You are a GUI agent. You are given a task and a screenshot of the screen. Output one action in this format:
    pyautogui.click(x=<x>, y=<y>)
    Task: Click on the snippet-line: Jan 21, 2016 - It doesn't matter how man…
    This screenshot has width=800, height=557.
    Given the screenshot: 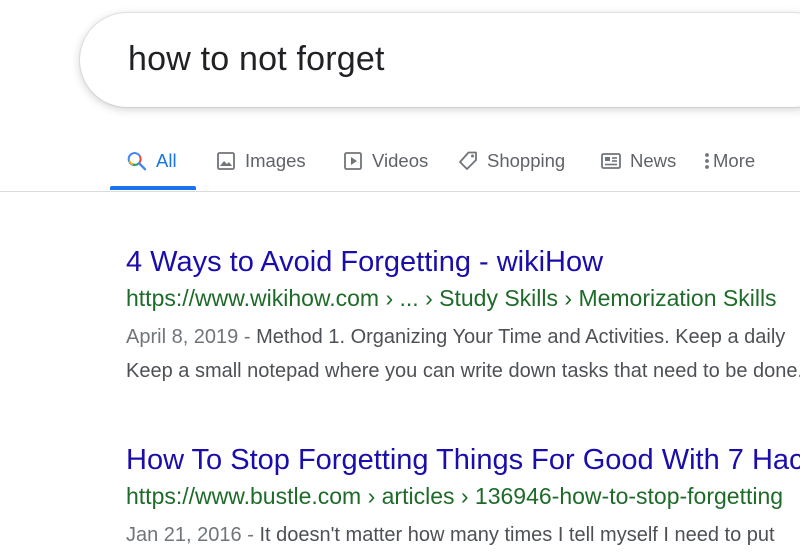 What is the action you would take?
    pyautogui.click(x=463, y=535)
    